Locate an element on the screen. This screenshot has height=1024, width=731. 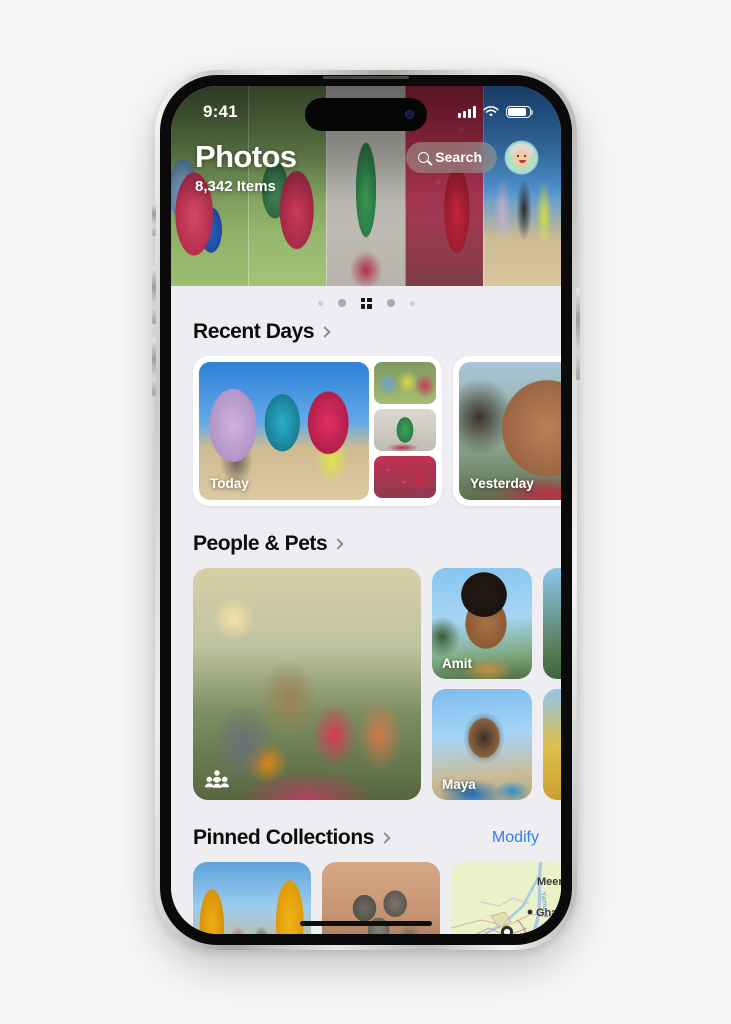
recent-day-card-yesterday: Yesterday is located at coordinates (507, 431).